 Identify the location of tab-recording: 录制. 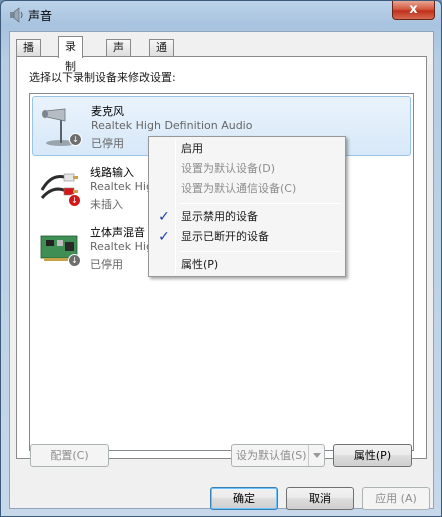
(70, 54).